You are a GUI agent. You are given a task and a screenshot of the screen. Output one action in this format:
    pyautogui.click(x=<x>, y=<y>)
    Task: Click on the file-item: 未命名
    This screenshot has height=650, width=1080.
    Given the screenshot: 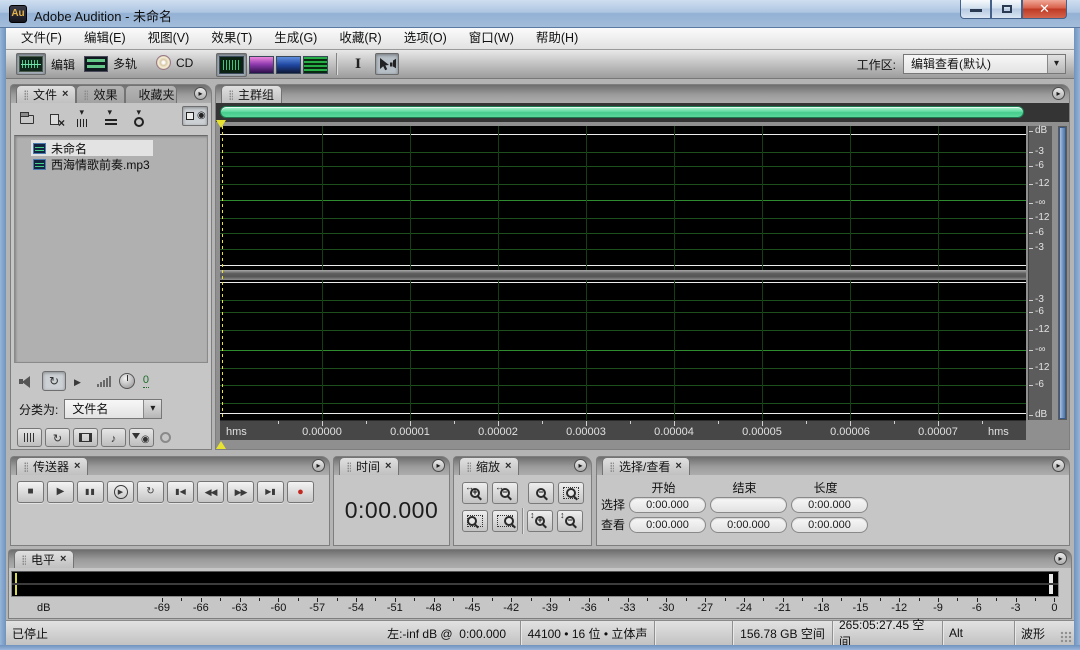 What is the action you would take?
    pyautogui.click(x=92, y=148)
    